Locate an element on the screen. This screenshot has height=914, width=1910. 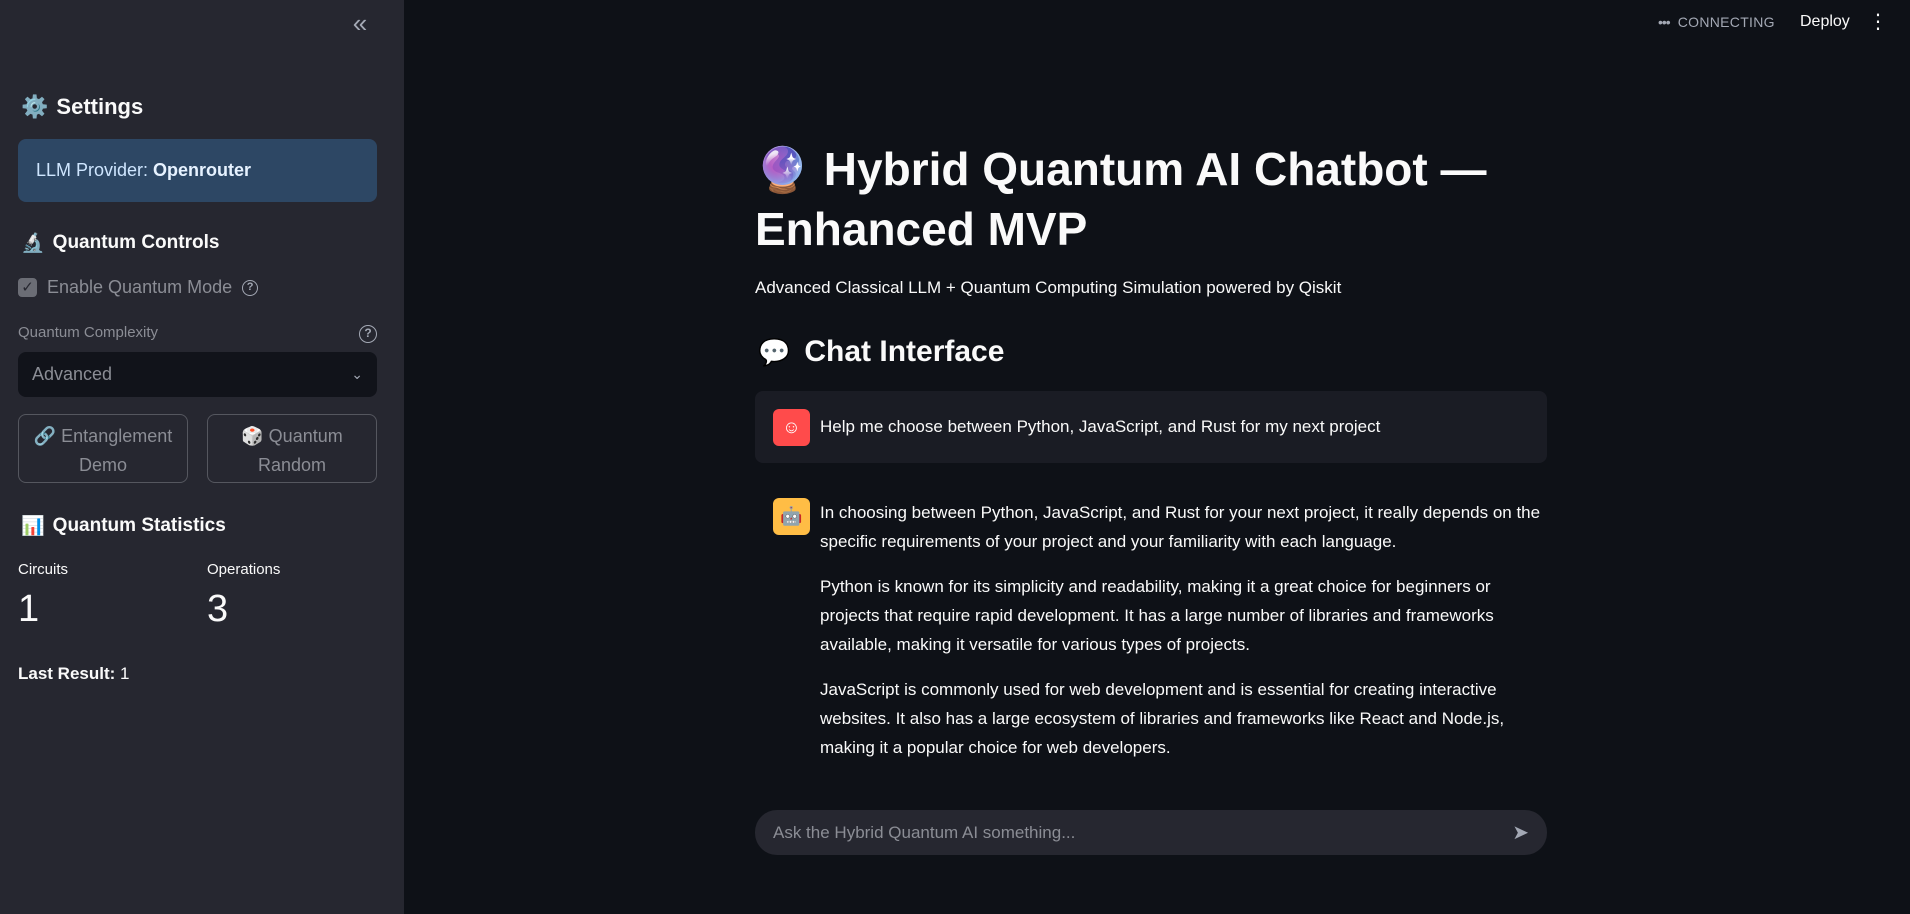
provider-value: Openrouter is located at coordinates (202, 170).